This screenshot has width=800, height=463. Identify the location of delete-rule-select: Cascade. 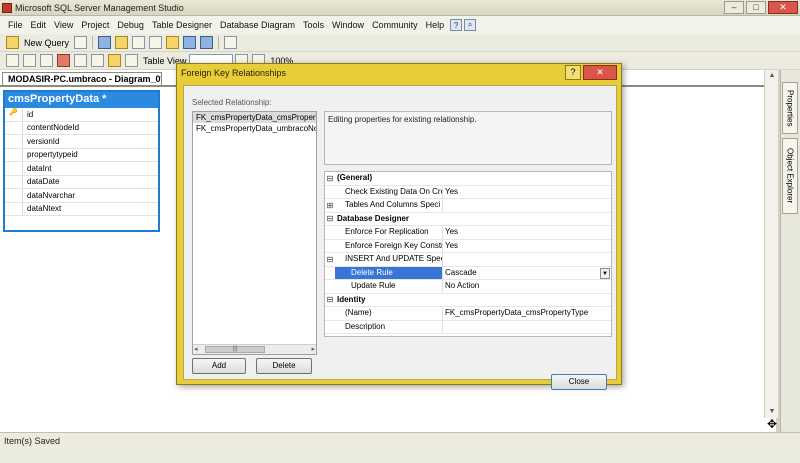
(527, 272).